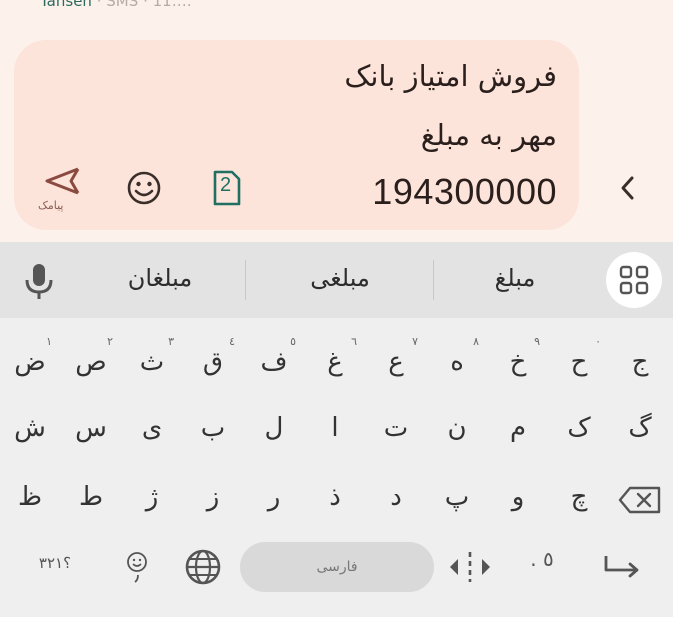 The height and width of the screenshot is (617, 673). What do you see at coordinates (515, 278) in the screenshot?
I see `suggestion-1: مبلغ` at bounding box center [515, 278].